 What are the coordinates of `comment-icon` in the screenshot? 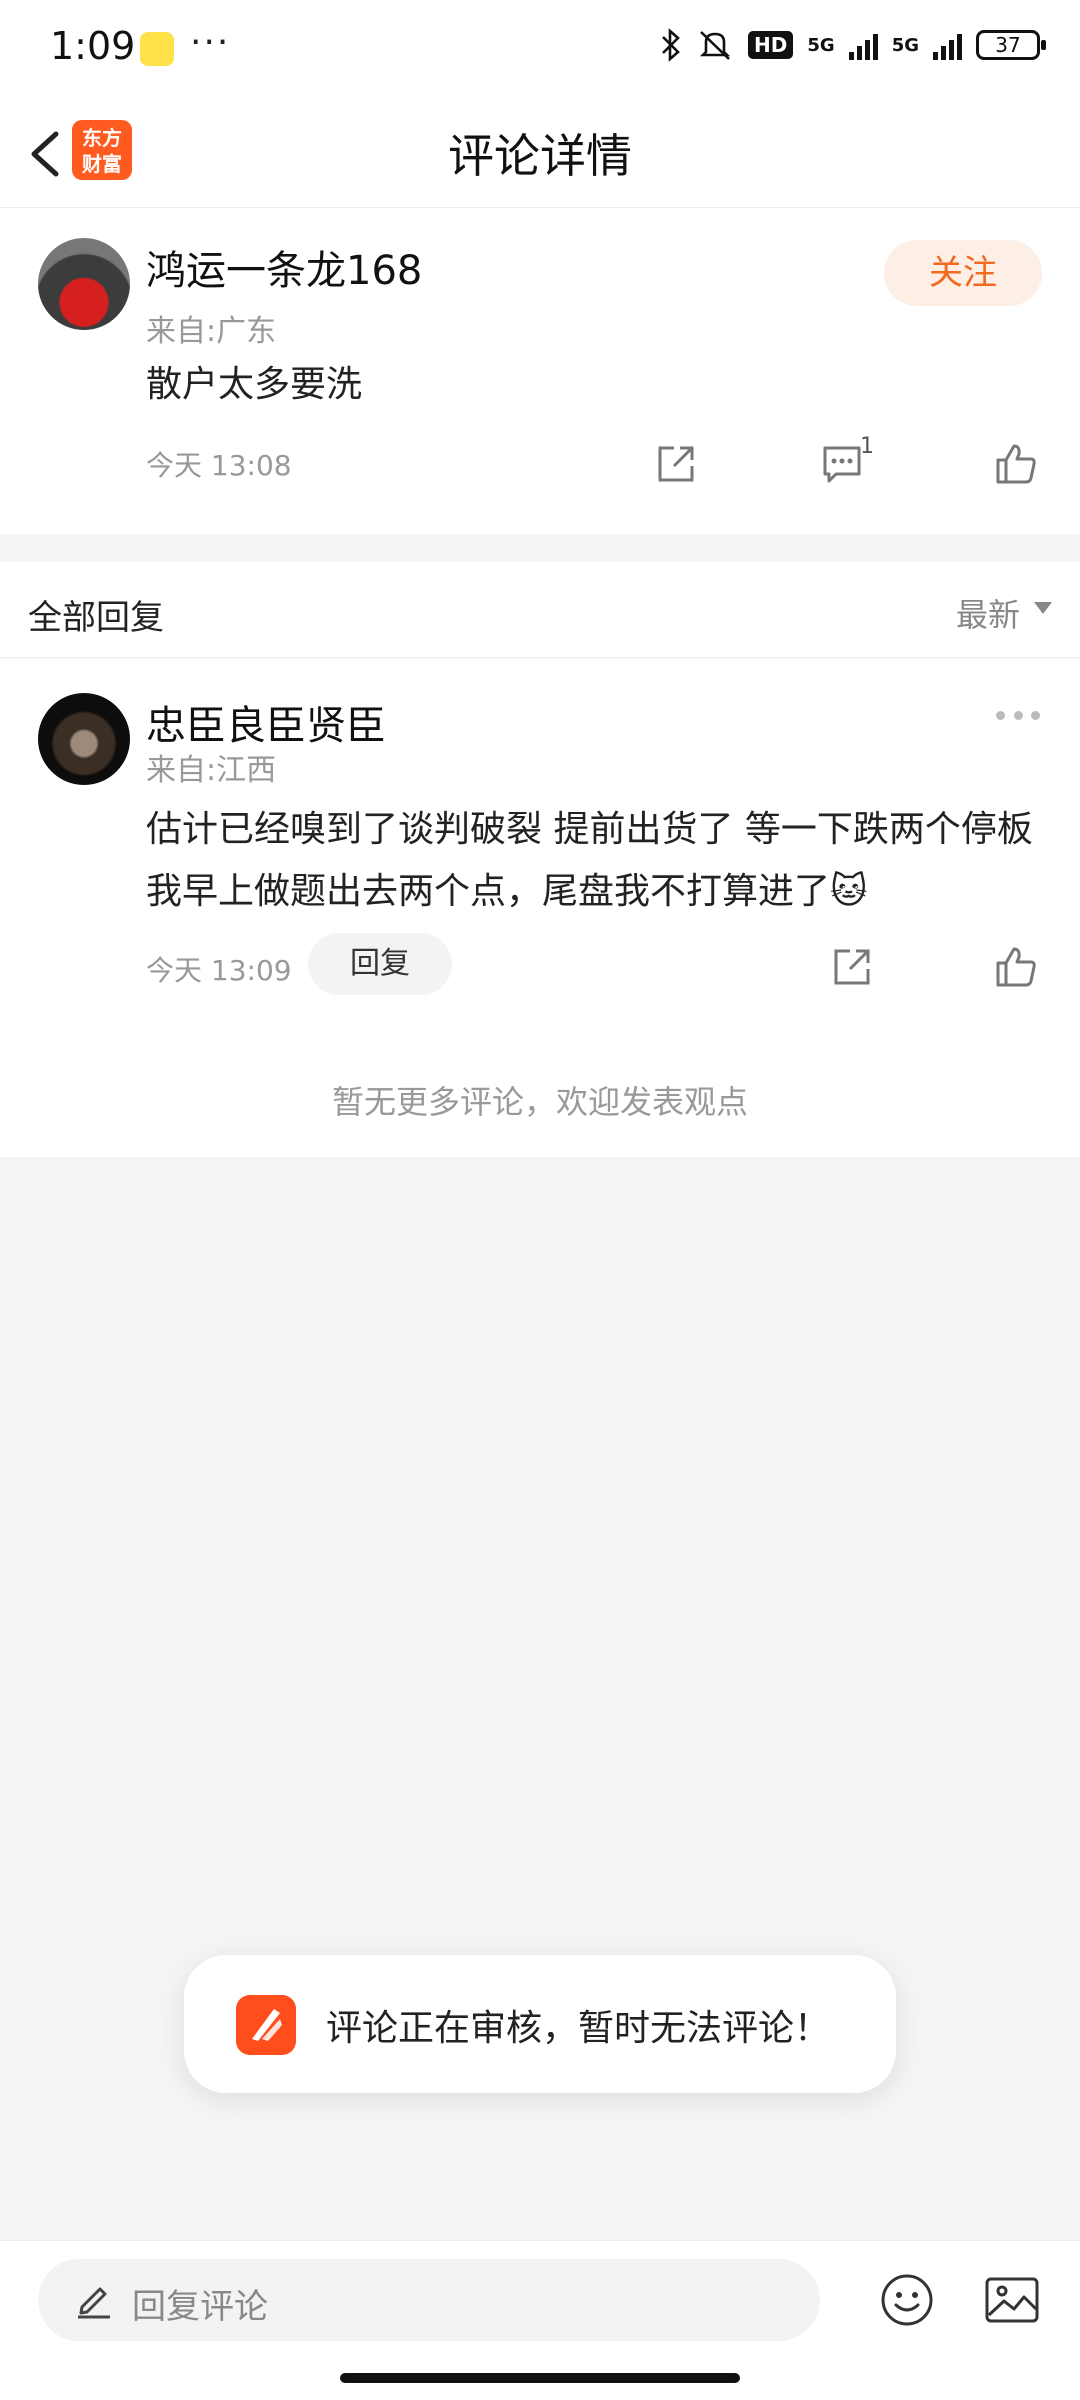 It's located at (842, 464).